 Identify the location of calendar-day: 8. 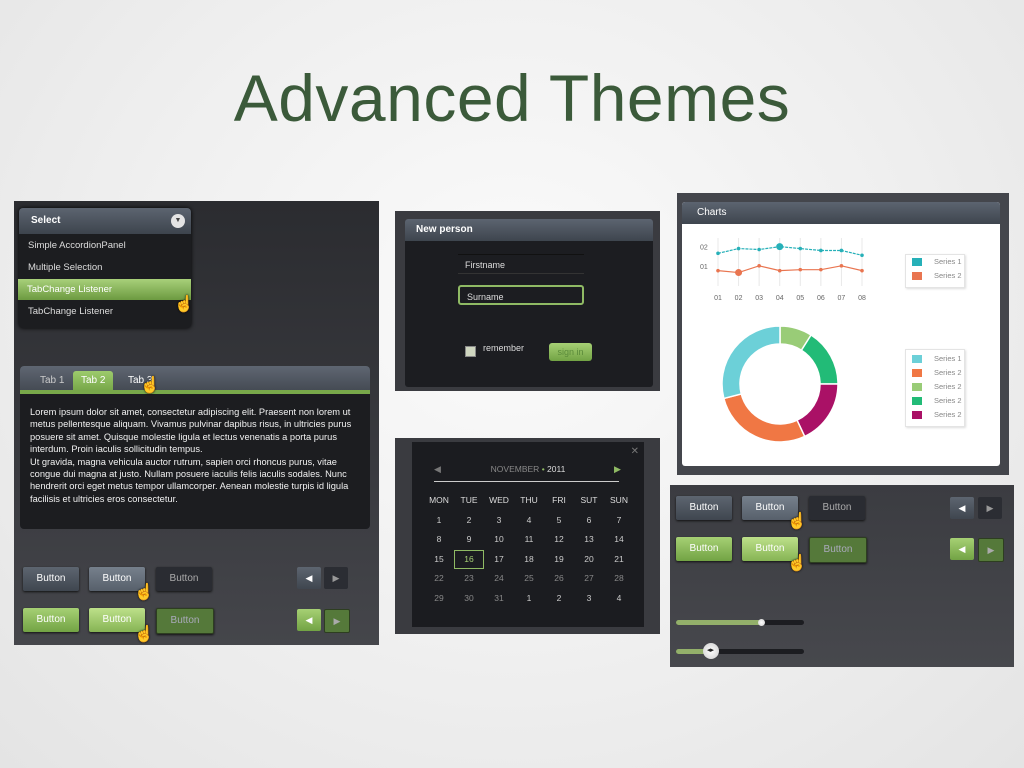
(439, 540).